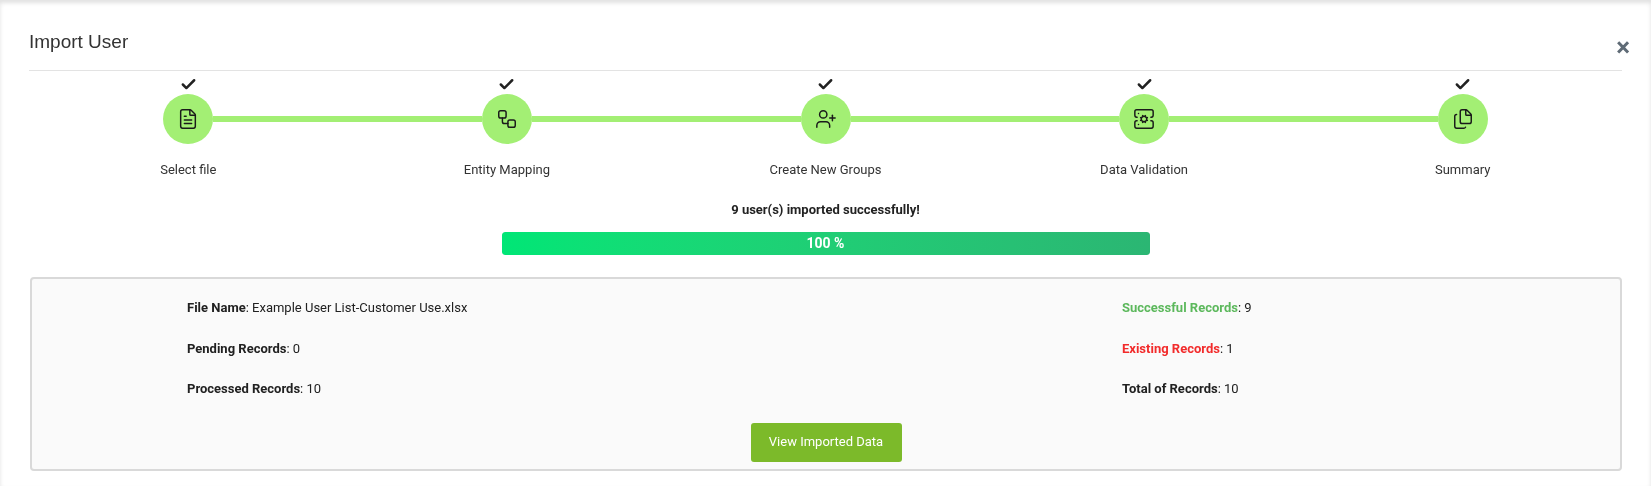 The width and height of the screenshot is (1651, 486). I want to click on dialog-title: Import User, so click(79, 42).